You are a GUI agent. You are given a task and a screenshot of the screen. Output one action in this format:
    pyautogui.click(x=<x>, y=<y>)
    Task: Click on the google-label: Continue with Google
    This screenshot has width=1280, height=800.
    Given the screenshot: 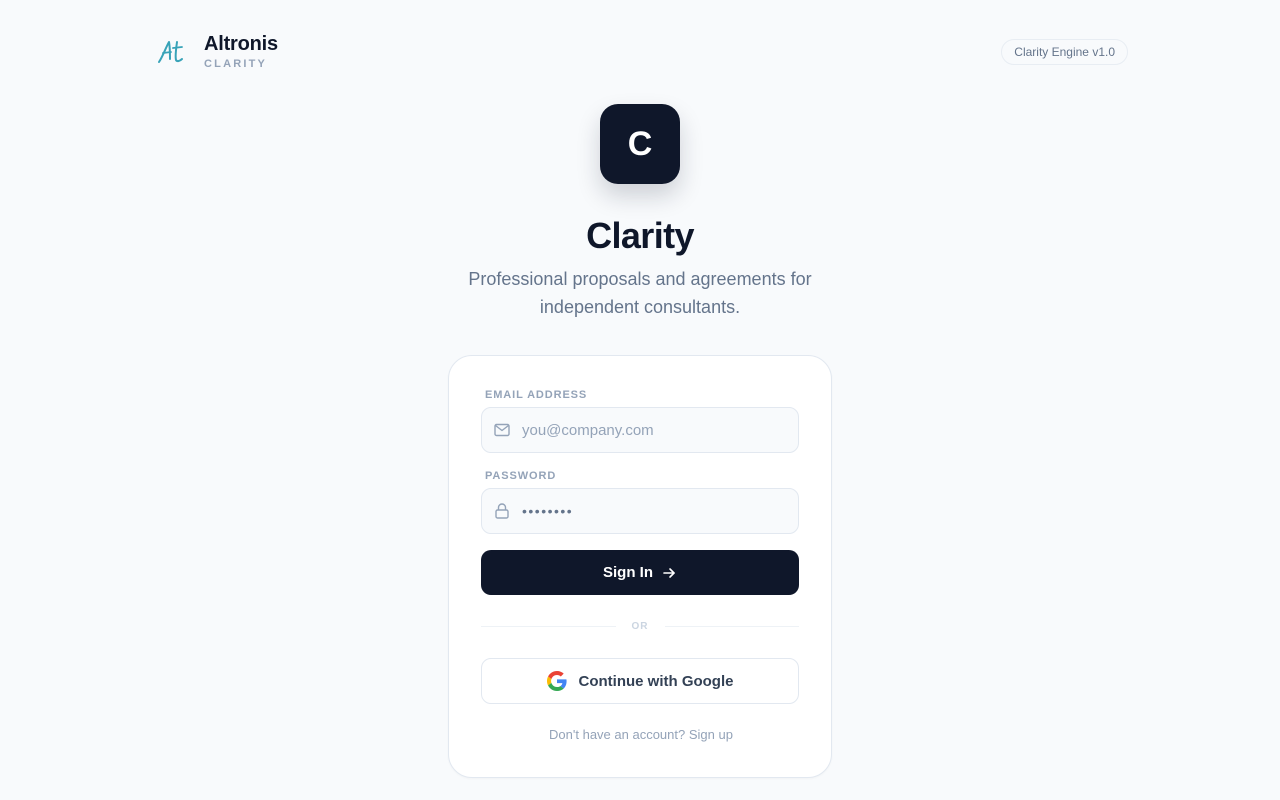 What is the action you would take?
    pyautogui.click(x=656, y=681)
    